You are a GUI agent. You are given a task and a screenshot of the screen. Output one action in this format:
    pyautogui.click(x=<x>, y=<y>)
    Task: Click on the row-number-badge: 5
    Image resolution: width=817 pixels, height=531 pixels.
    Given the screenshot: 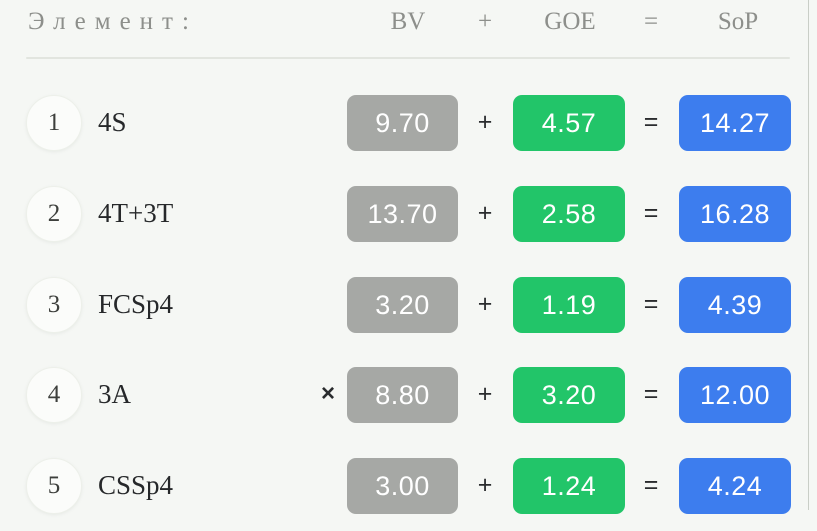 What is the action you would take?
    pyautogui.click(x=54, y=486)
    